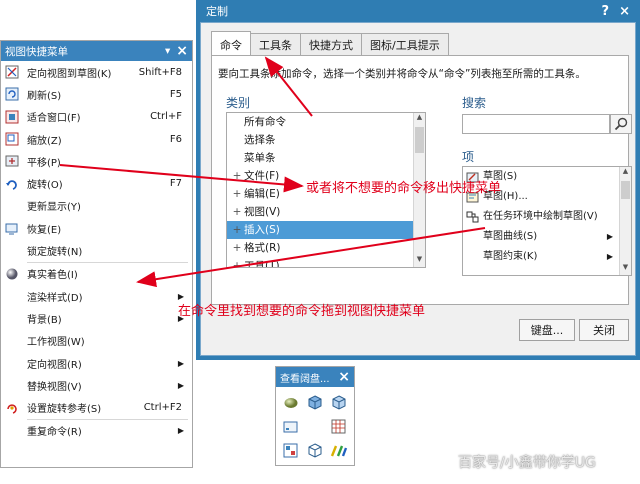  Describe the element at coordinates (311, 257) in the screenshot. I see `arrow-drag-command` at that location.